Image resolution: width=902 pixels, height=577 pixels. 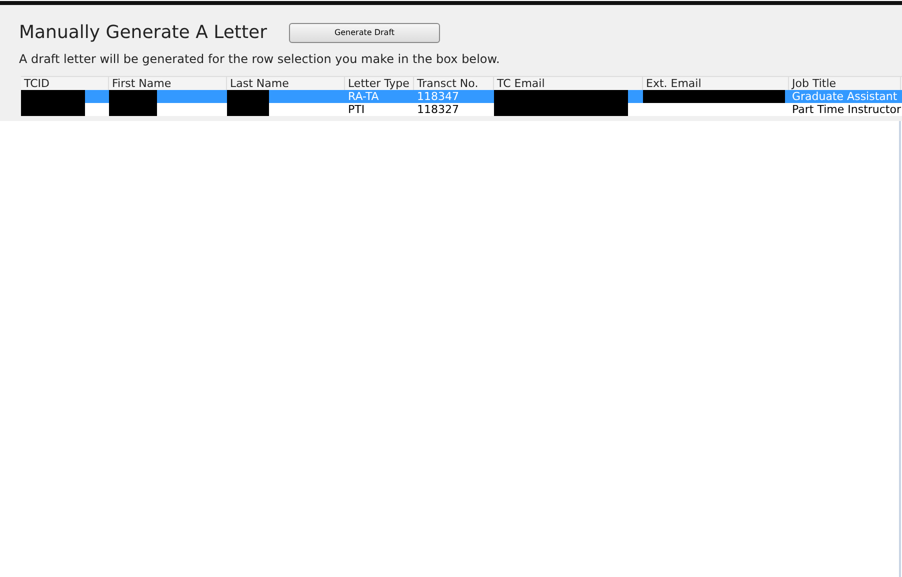 What do you see at coordinates (356, 109) in the screenshot?
I see `table-cell: PTI` at bounding box center [356, 109].